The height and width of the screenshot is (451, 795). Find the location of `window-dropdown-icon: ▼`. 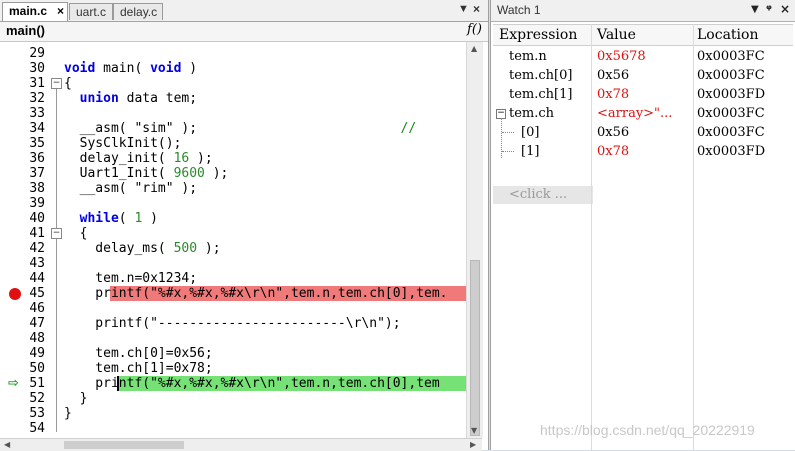

window-dropdown-icon: ▼ is located at coordinates (755, 9).